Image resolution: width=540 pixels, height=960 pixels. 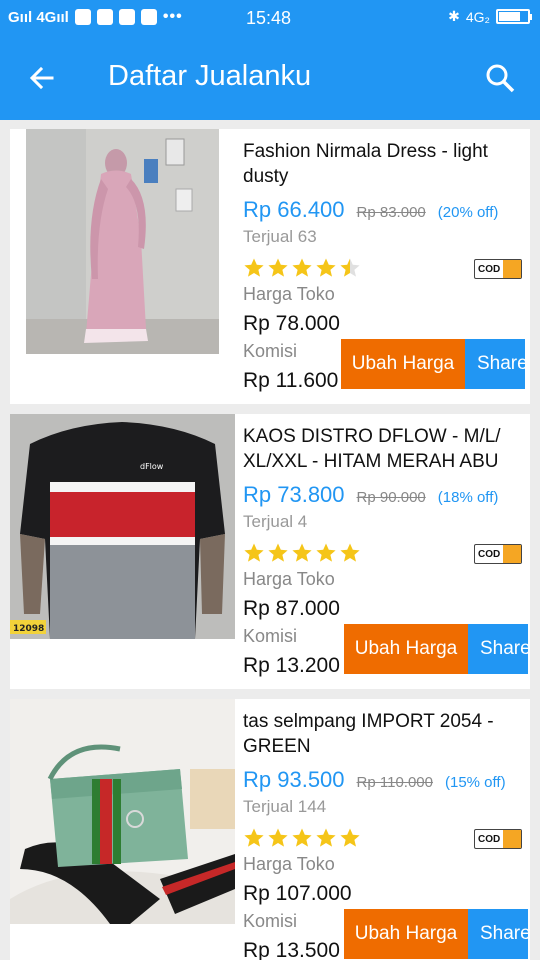 I want to click on sale-price: Rp 66.400, so click(x=294, y=209).